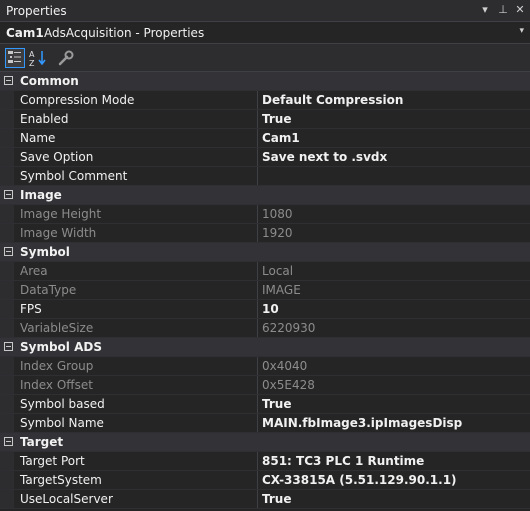 The width and height of the screenshot is (530, 511). What do you see at coordinates (57, 157) in the screenshot?
I see `property-name: Save Option` at bounding box center [57, 157].